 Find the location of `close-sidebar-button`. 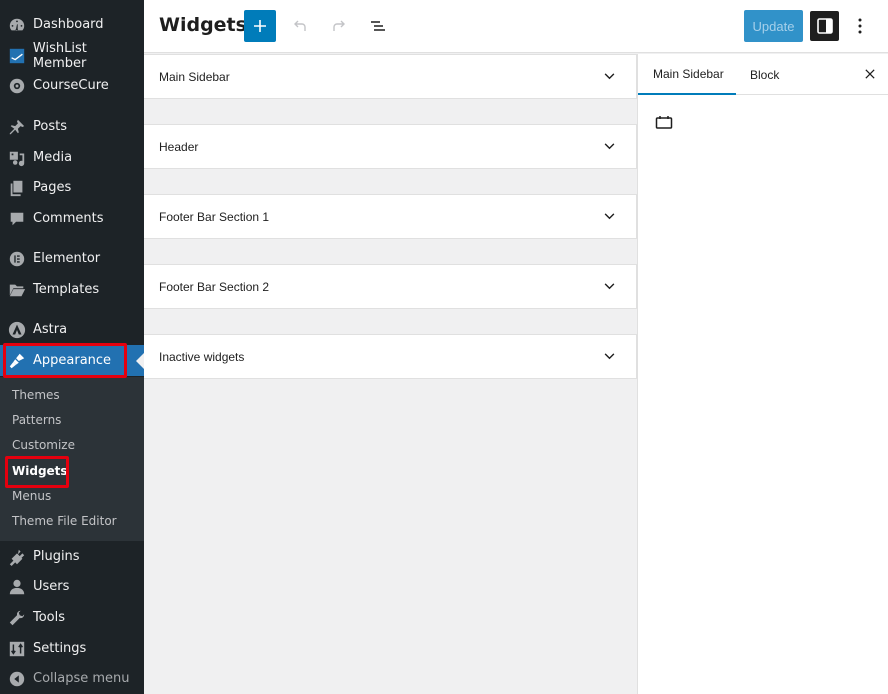

close-sidebar-button is located at coordinates (870, 74).